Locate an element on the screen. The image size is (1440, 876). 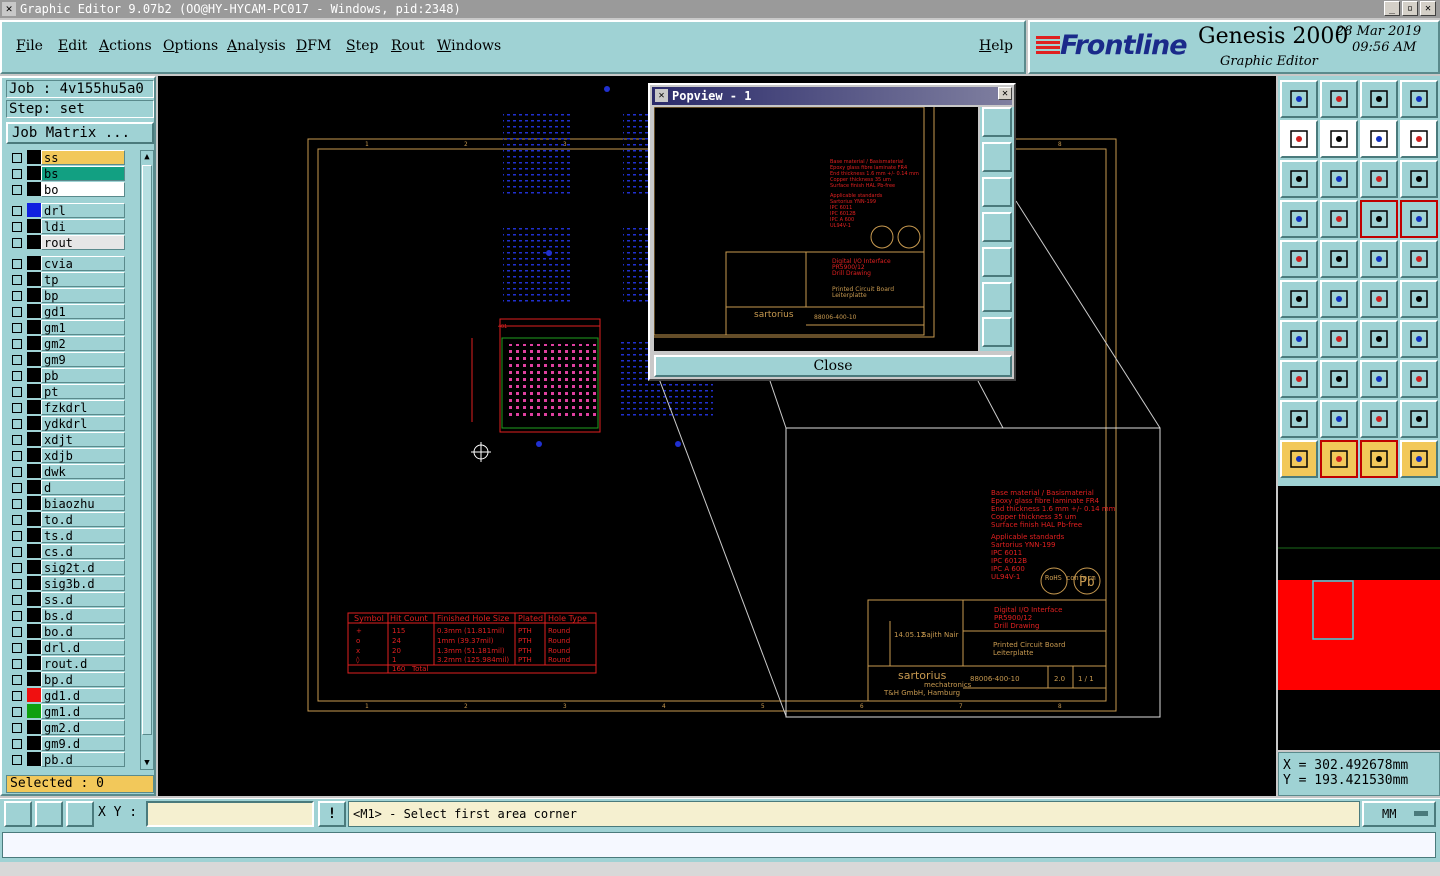
layer-name: pb.d is located at coordinates (83, 759).